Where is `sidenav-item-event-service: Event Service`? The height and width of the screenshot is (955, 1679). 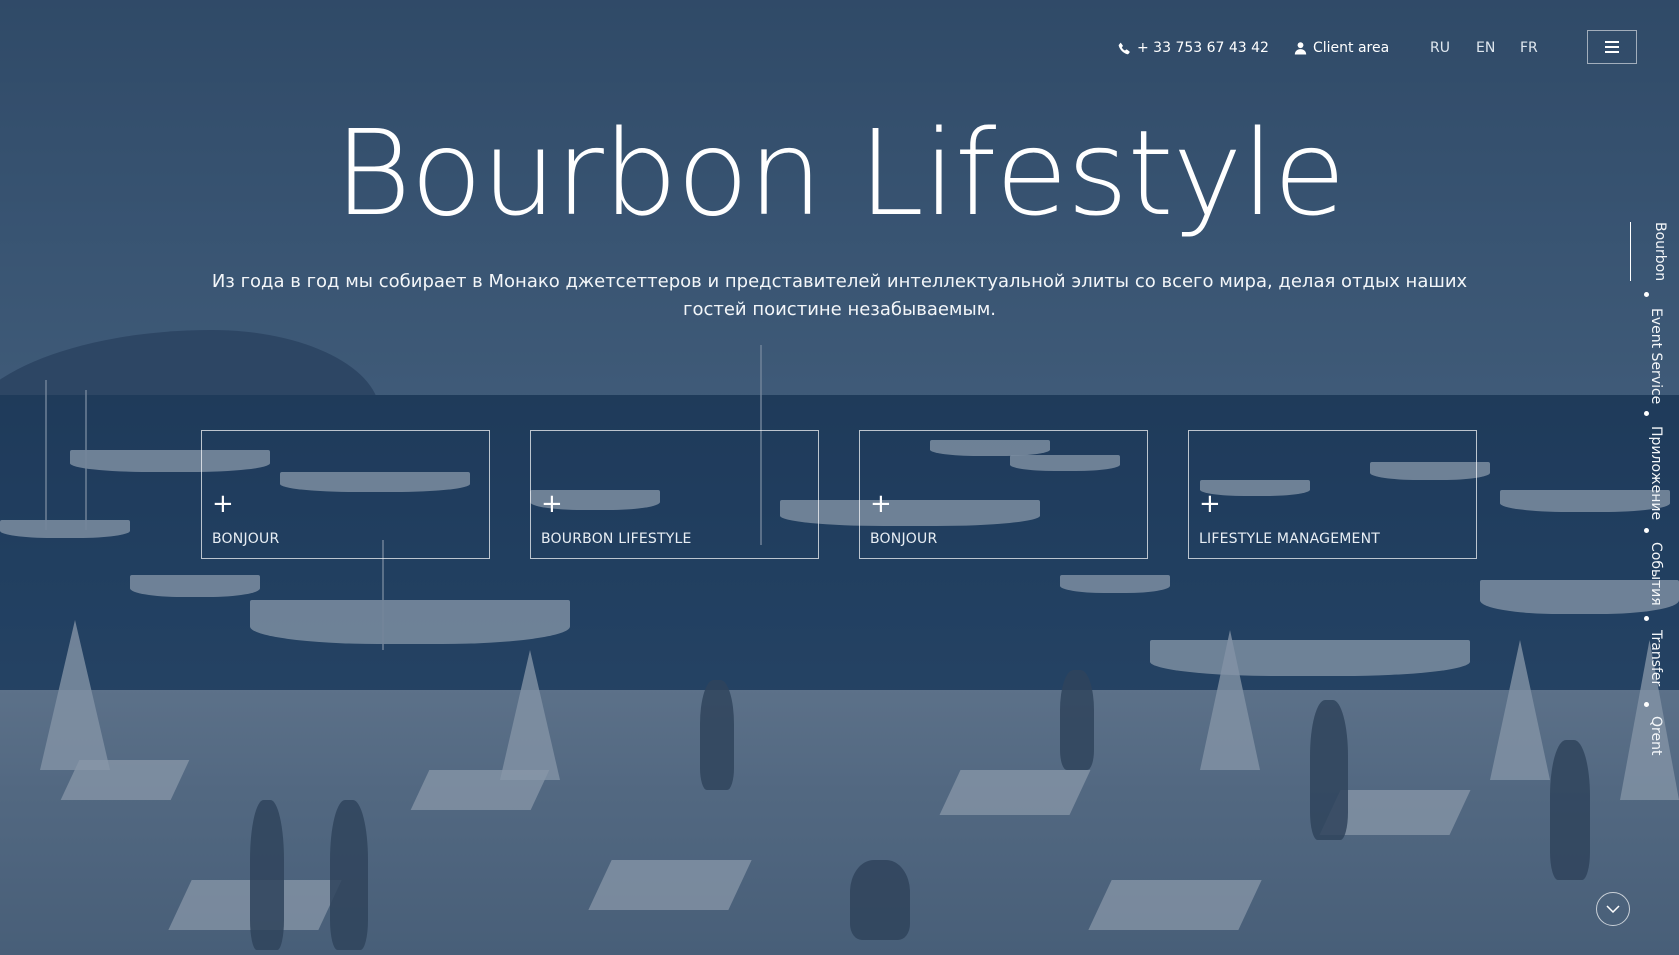
sidenav-item-event-service: Event Service is located at coordinates (1647, 356).